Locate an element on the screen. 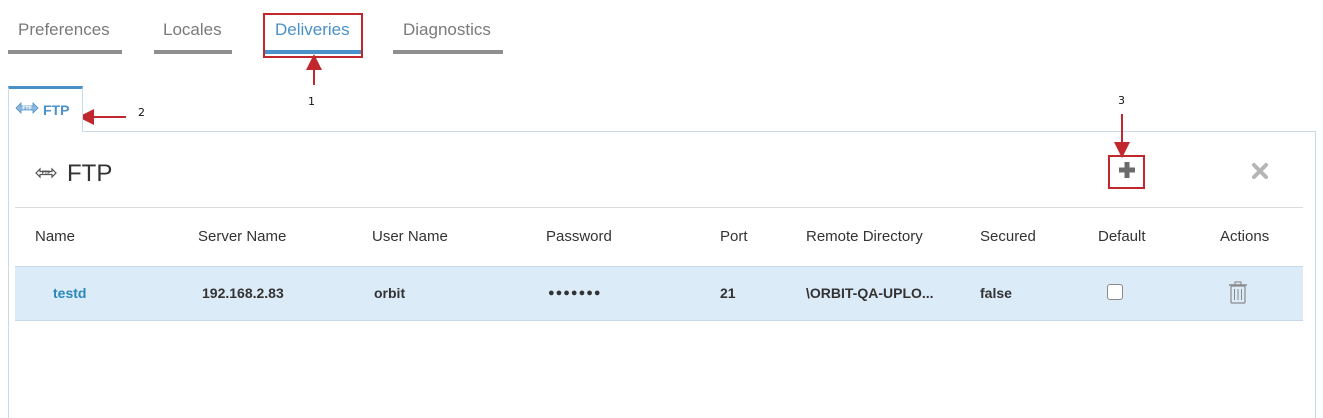  annotation-number-1: 1 is located at coordinates (311, 101).